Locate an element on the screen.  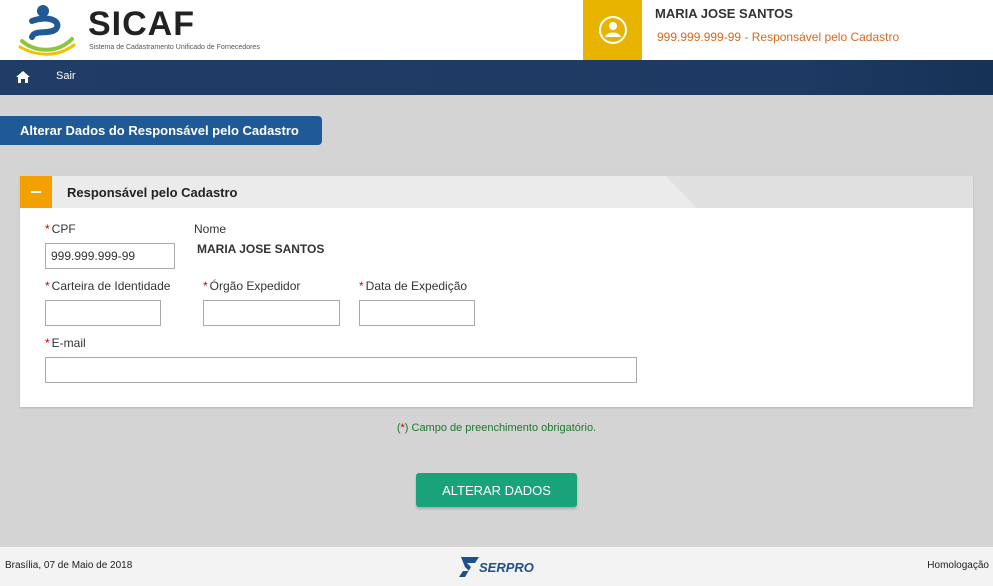
nome-value: MARIA JOSE SANTOS is located at coordinates (261, 249).